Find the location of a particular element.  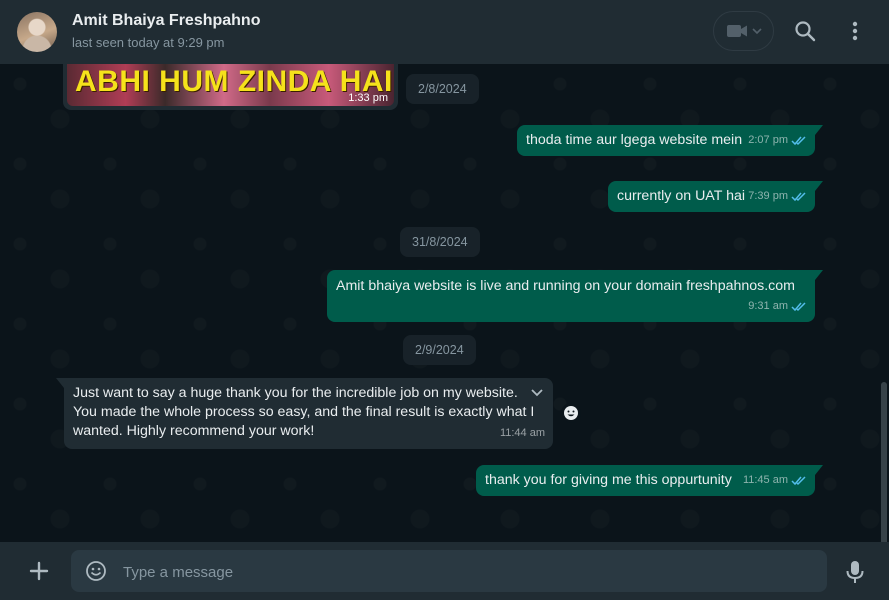

message-text: currently on UAT hai is located at coordinates (681, 196).